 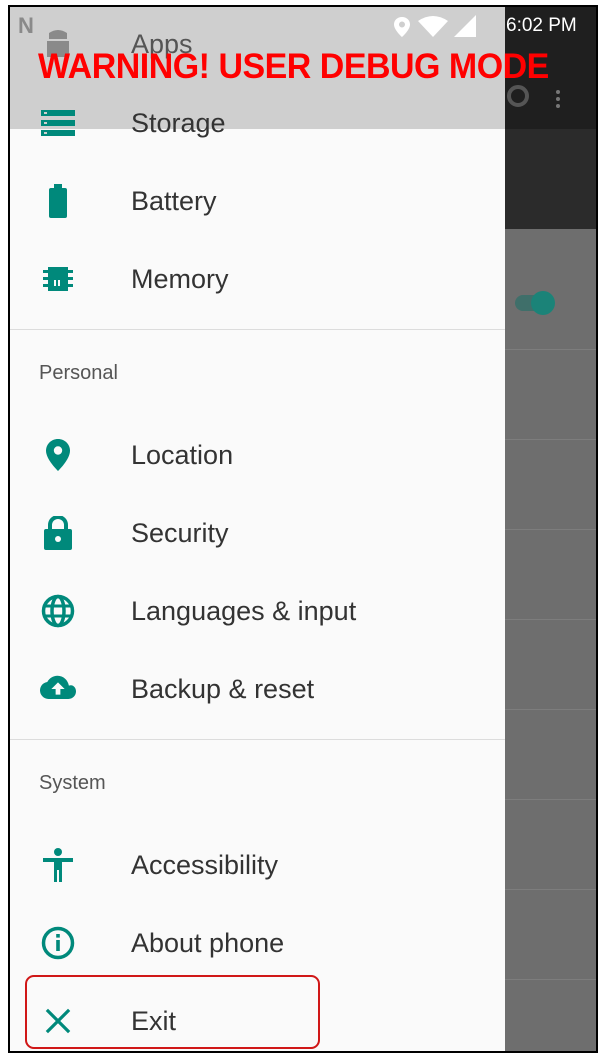 What do you see at coordinates (58, 689) in the screenshot?
I see `cloud-upload-icon` at bounding box center [58, 689].